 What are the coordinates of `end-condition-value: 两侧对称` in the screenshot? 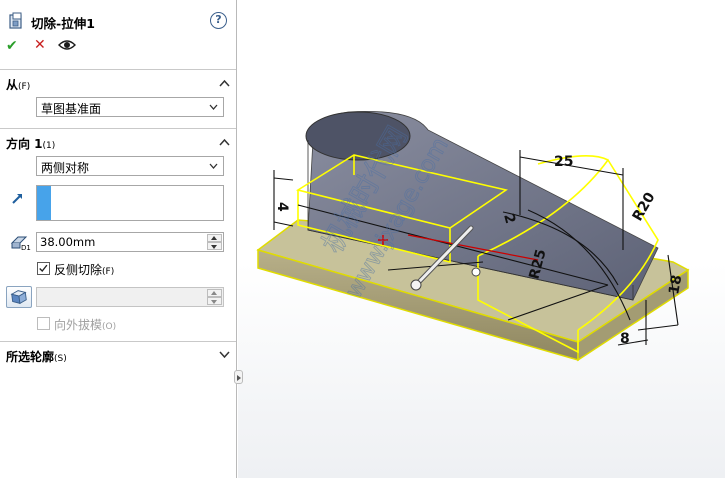 It's located at (65, 168).